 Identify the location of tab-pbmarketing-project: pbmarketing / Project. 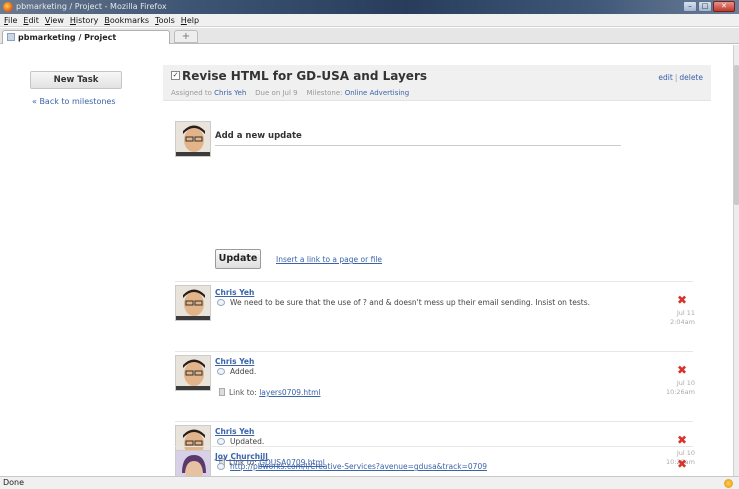
(86, 37).